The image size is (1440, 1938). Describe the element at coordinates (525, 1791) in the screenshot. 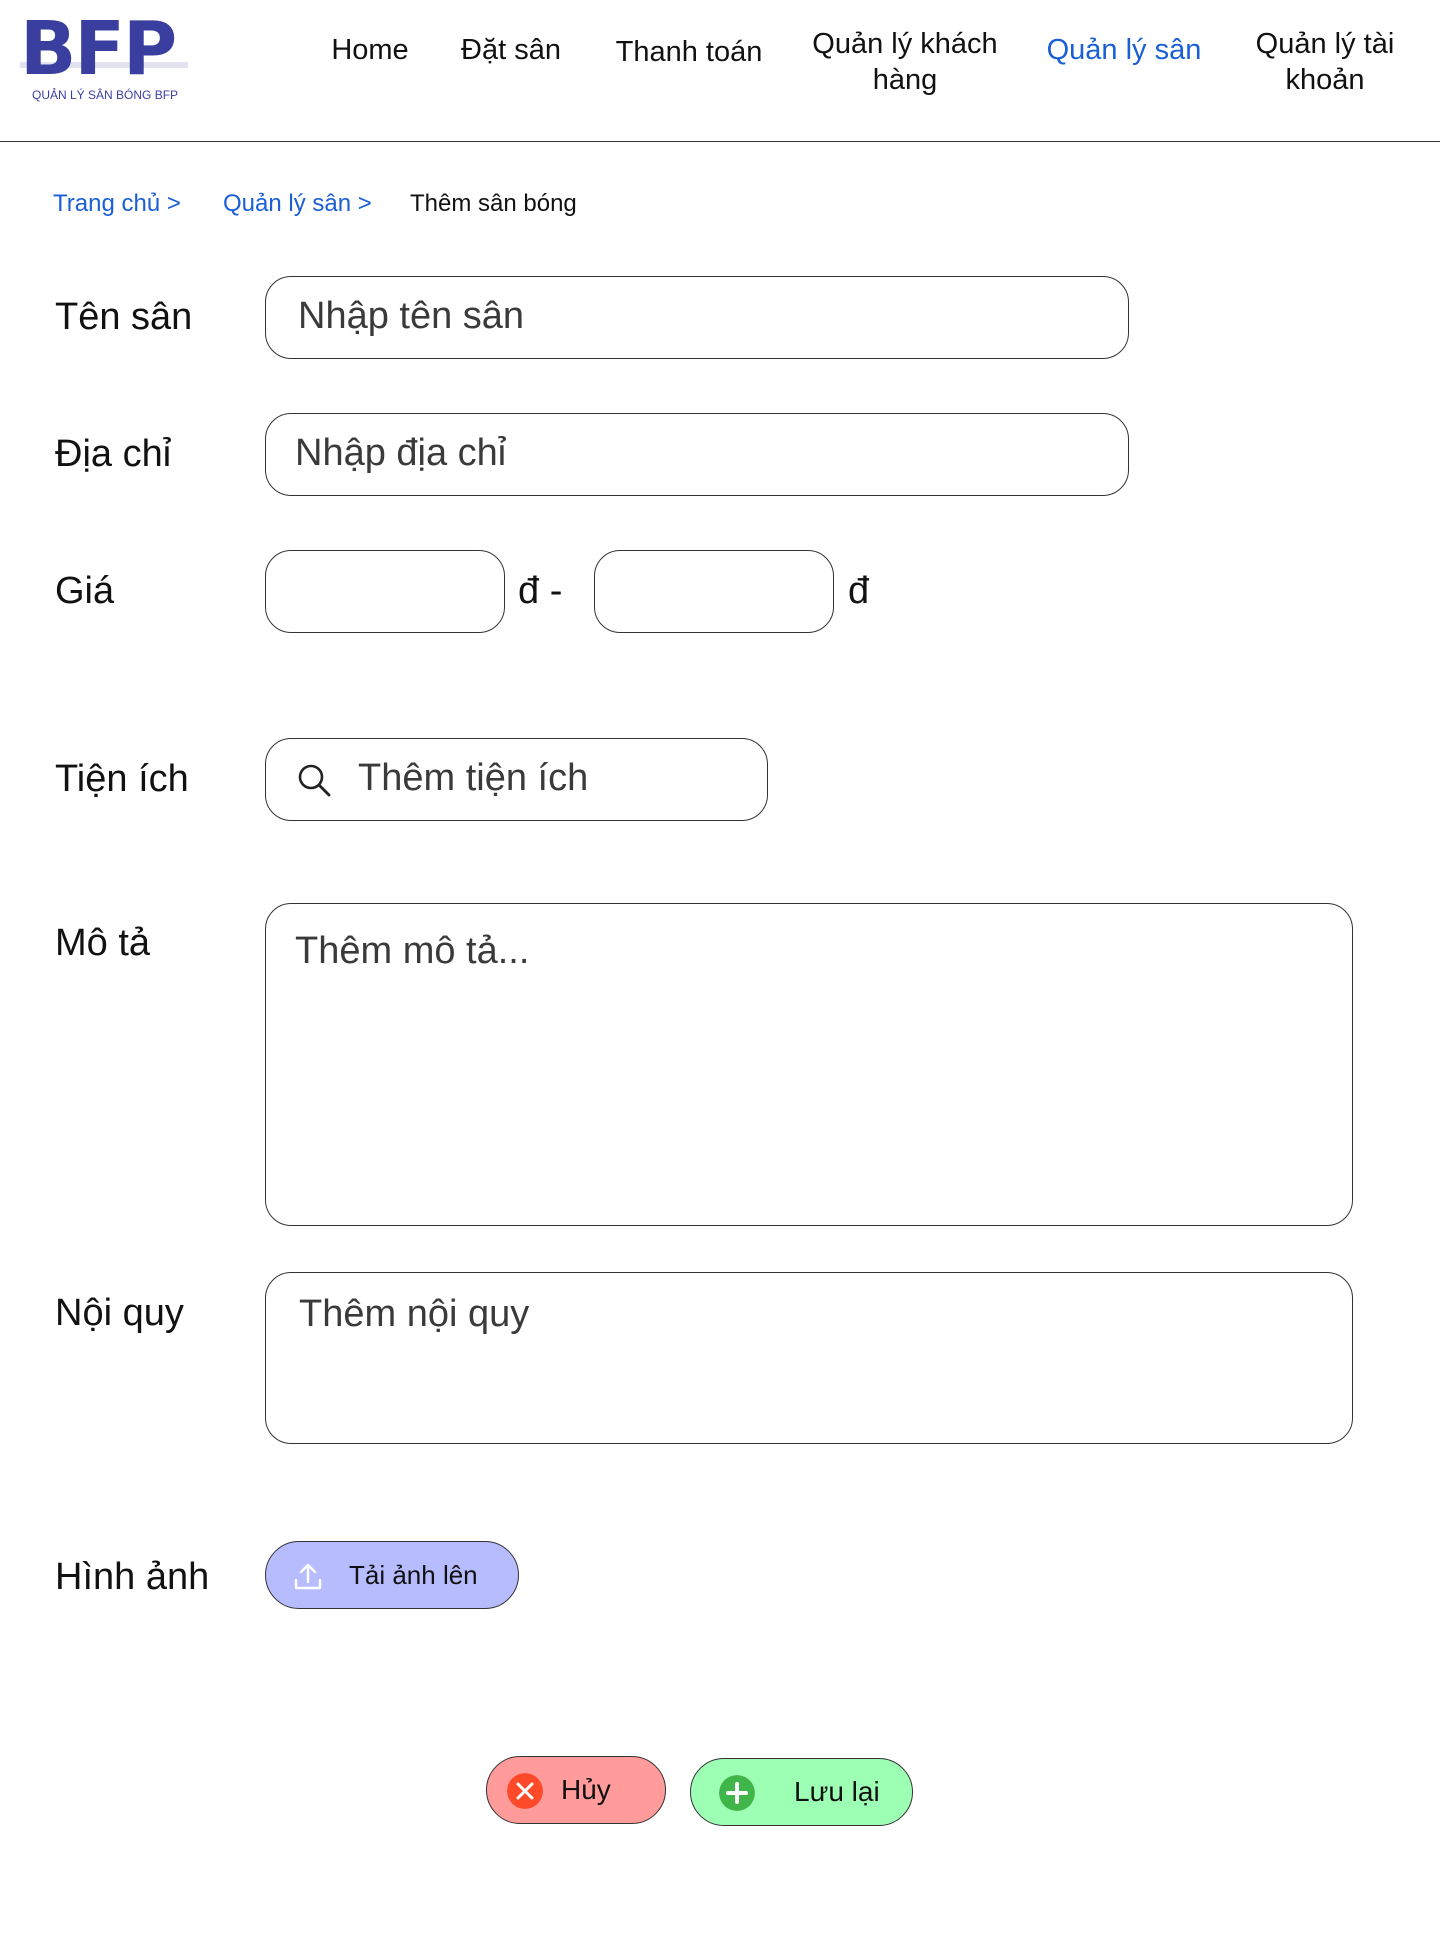

I see `close-circle-icon` at that location.